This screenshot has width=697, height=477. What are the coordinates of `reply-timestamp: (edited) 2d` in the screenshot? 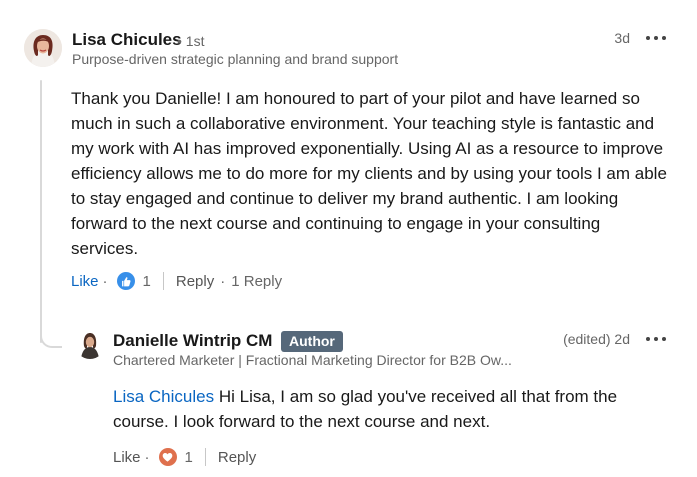 It's located at (596, 339).